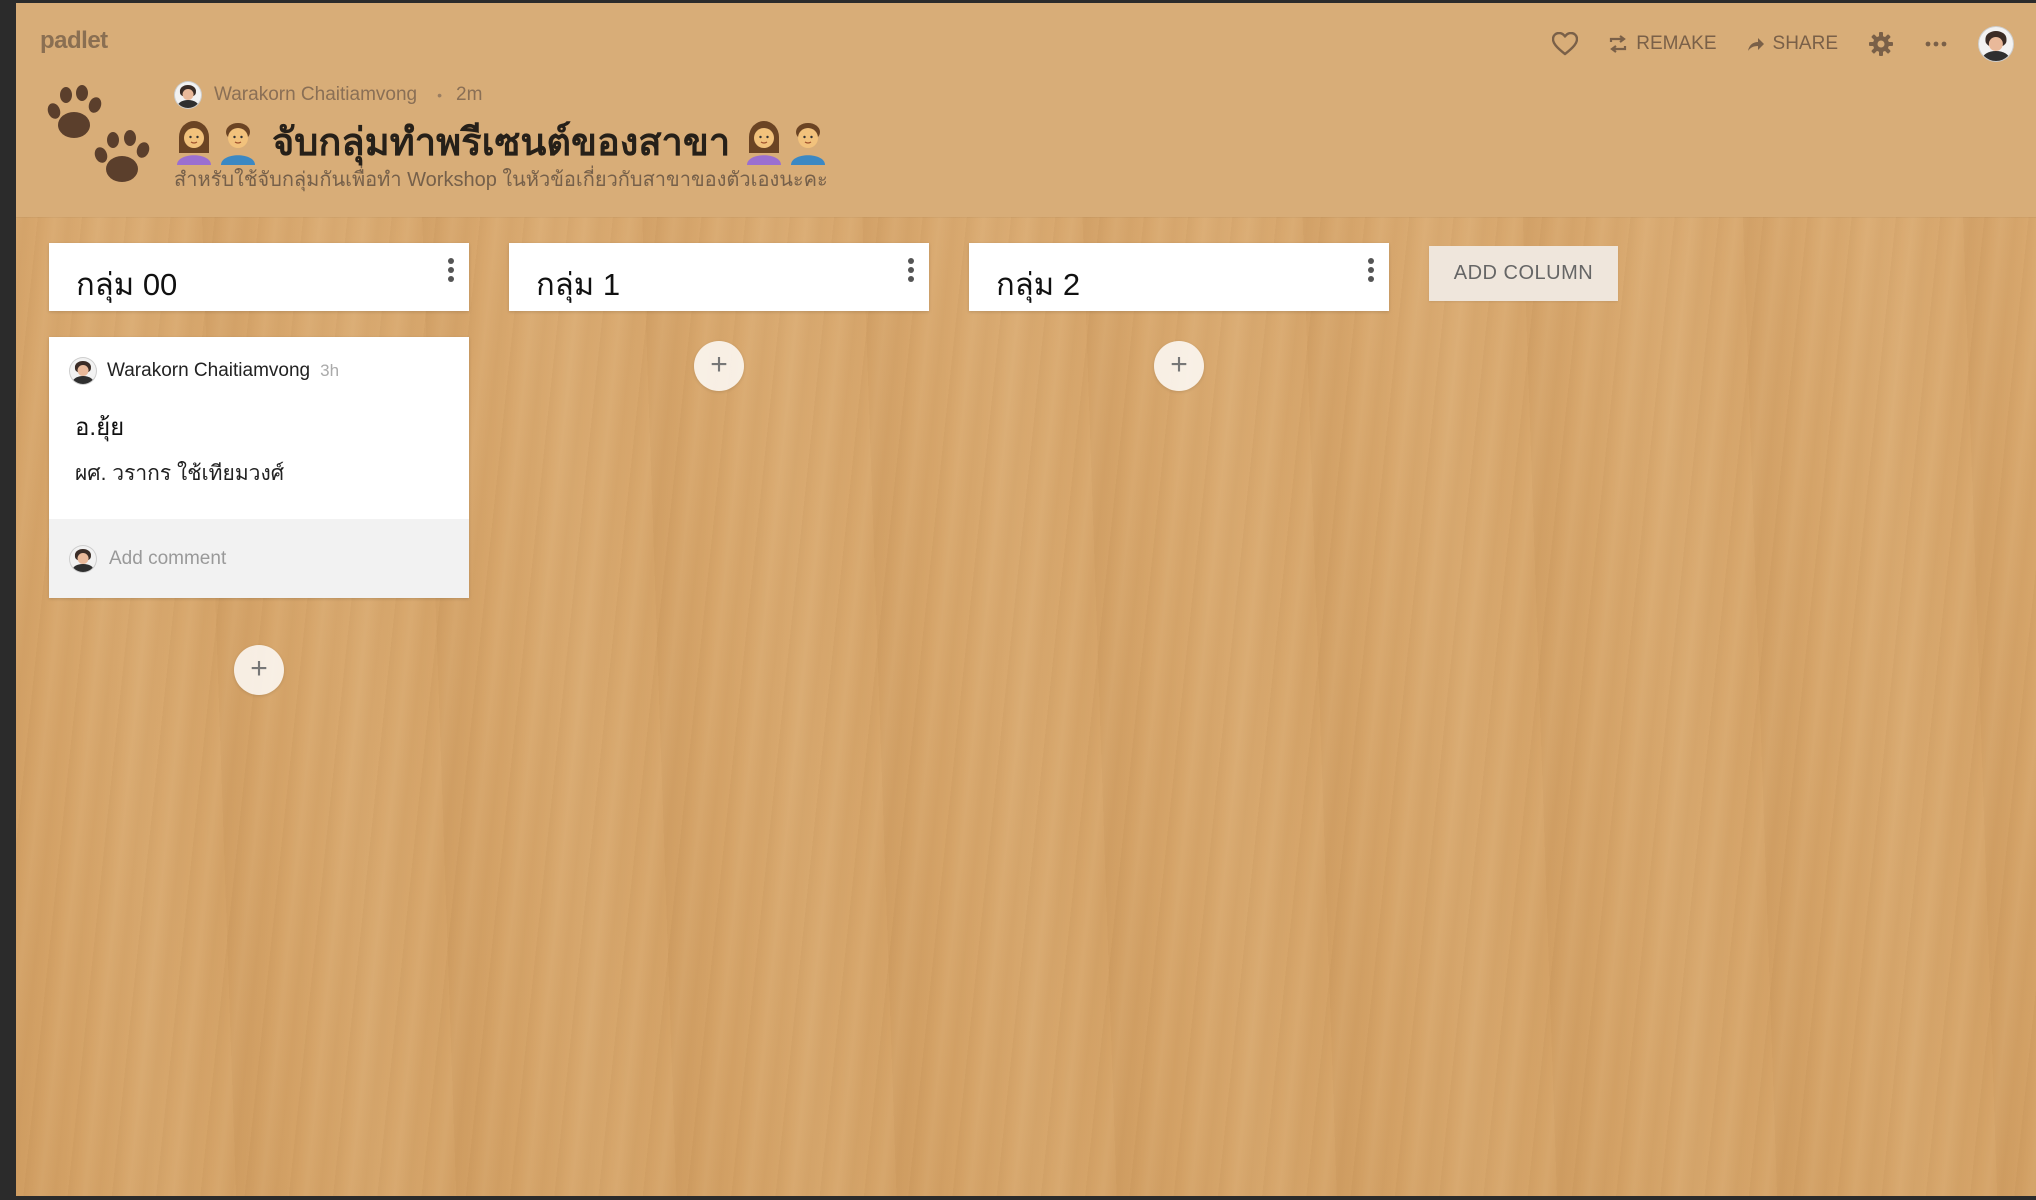 This screenshot has width=2036, height=1200. I want to click on add-post-button-column-1: +, so click(719, 366).